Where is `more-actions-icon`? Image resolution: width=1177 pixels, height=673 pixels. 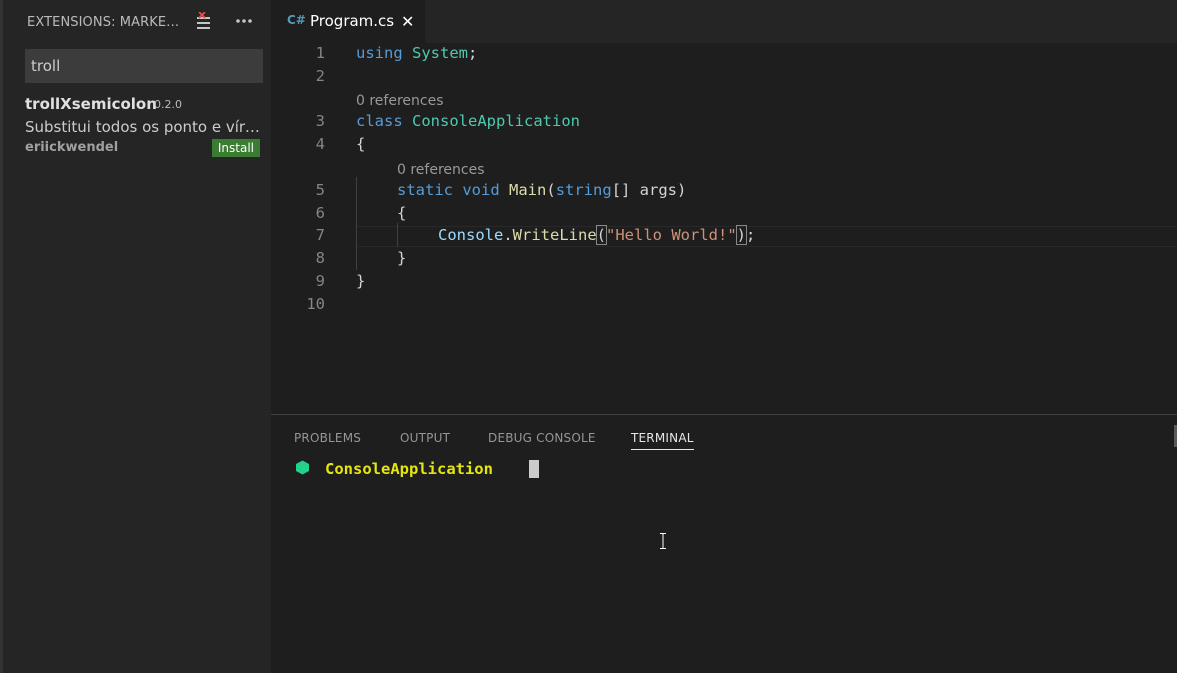
more-actions-icon is located at coordinates (244, 21).